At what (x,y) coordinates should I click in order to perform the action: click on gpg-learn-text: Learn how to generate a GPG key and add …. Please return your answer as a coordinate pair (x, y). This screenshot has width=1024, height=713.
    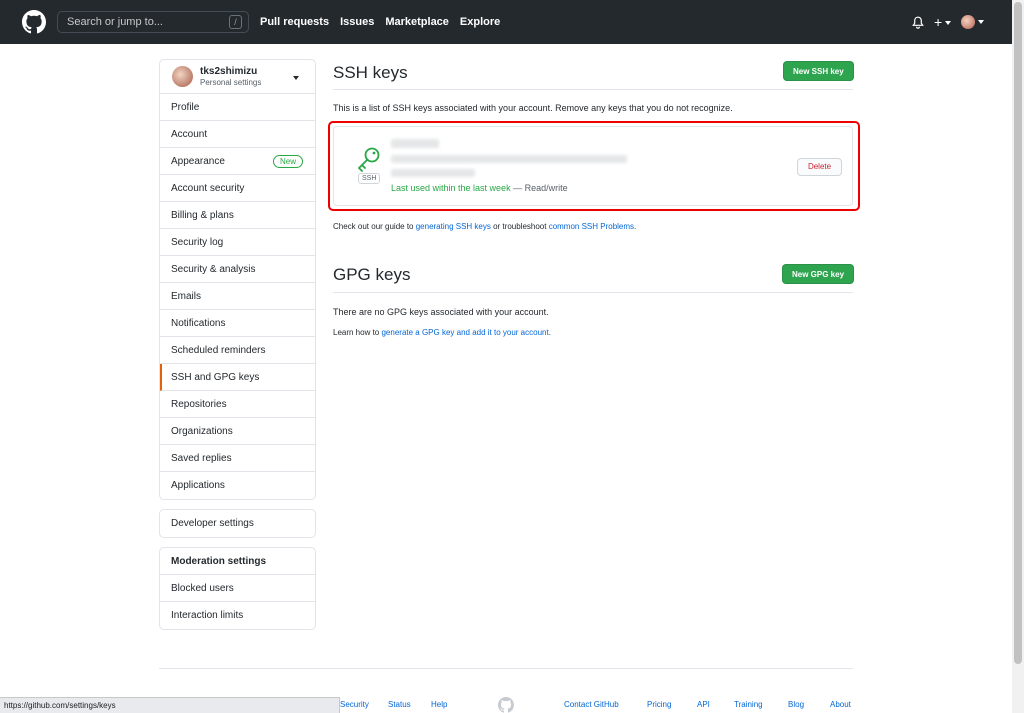
    Looking at the image, I should click on (442, 332).